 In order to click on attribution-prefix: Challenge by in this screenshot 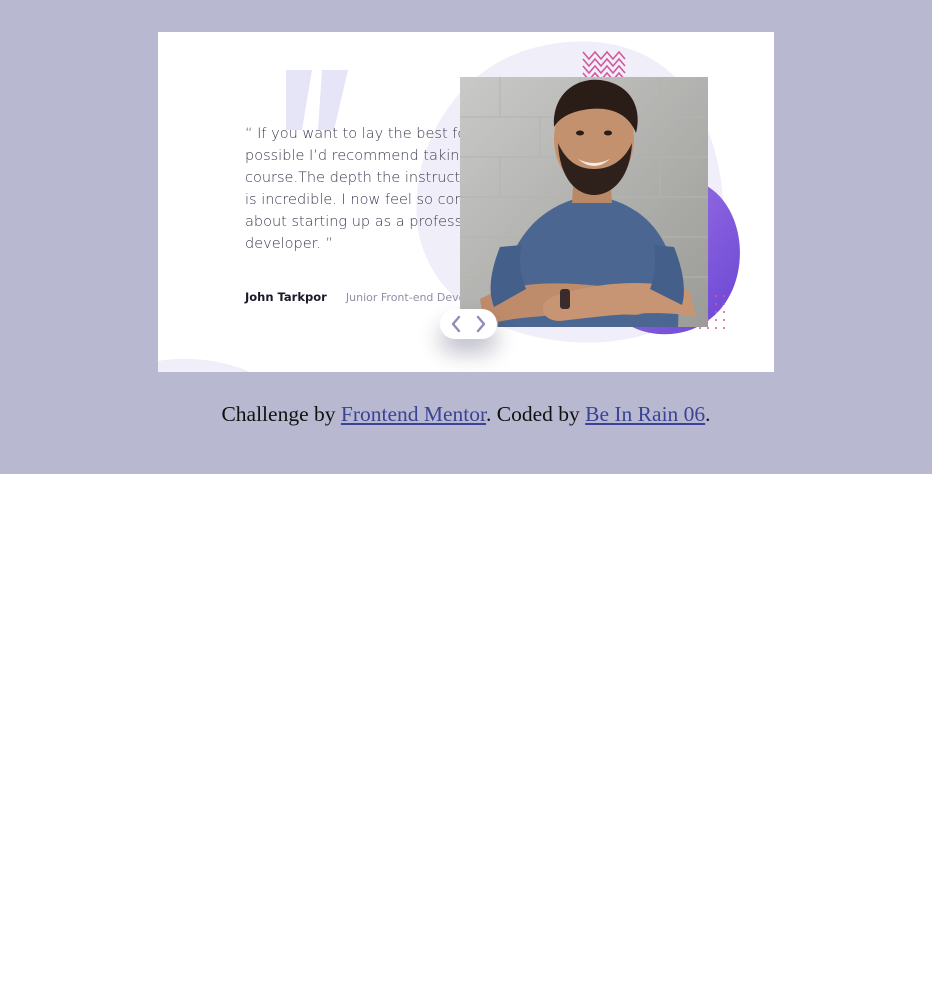, I will do `click(281, 414)`.